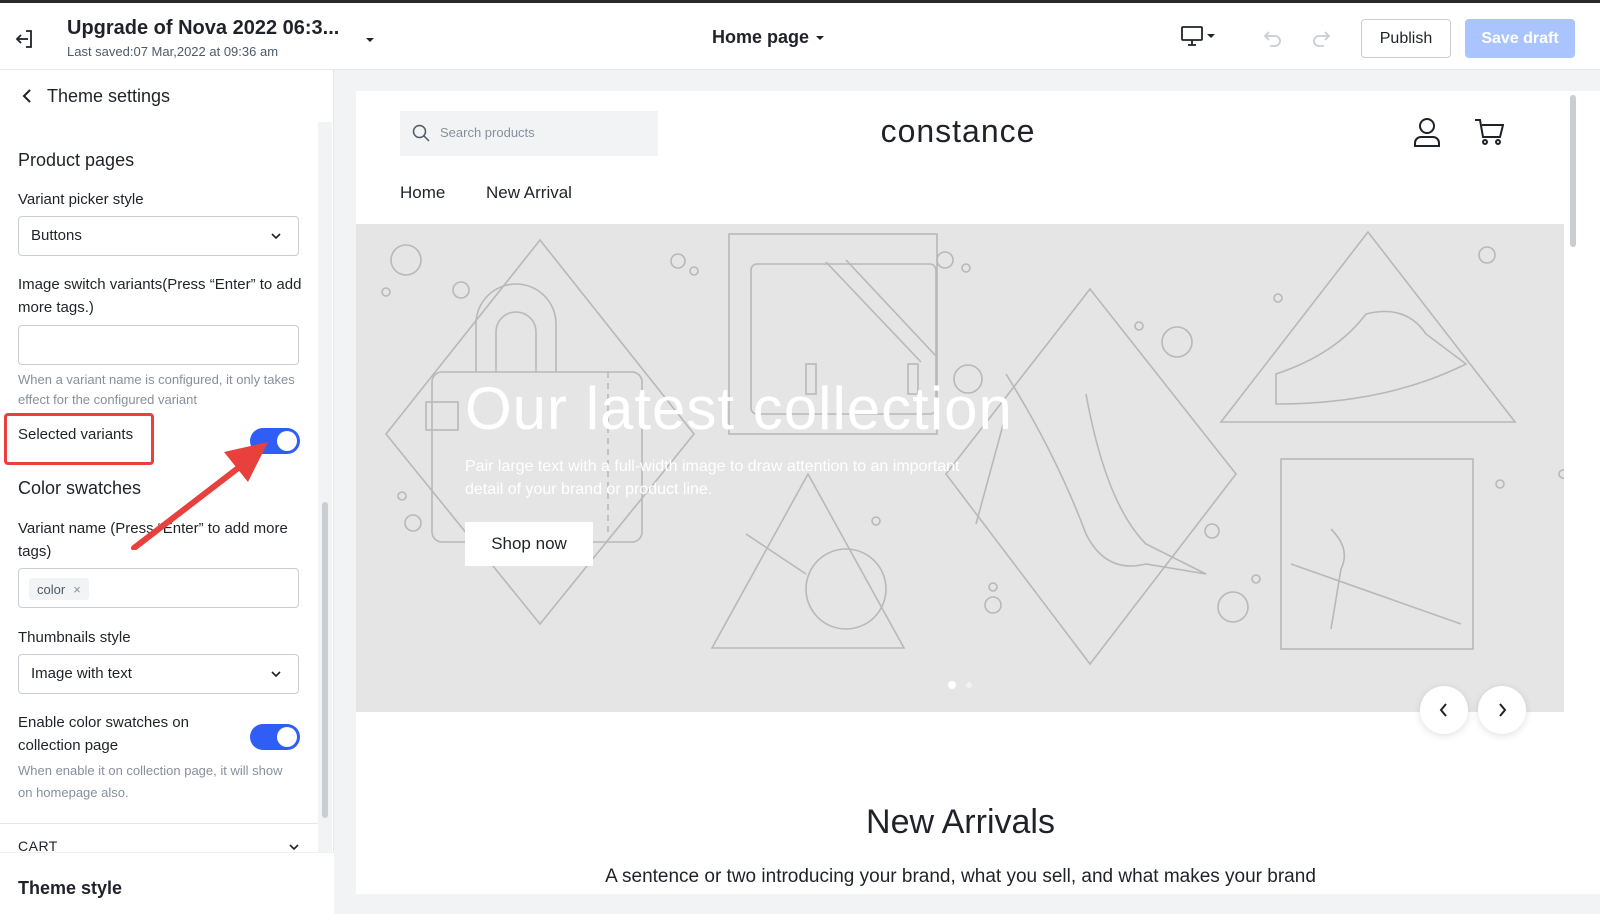 This screenshot has width=1600, height=914. What do you see at coordinates (529, 544) in the screenshot?
I see `shop-now-button: Shop now` at bounding box center [529, 544].